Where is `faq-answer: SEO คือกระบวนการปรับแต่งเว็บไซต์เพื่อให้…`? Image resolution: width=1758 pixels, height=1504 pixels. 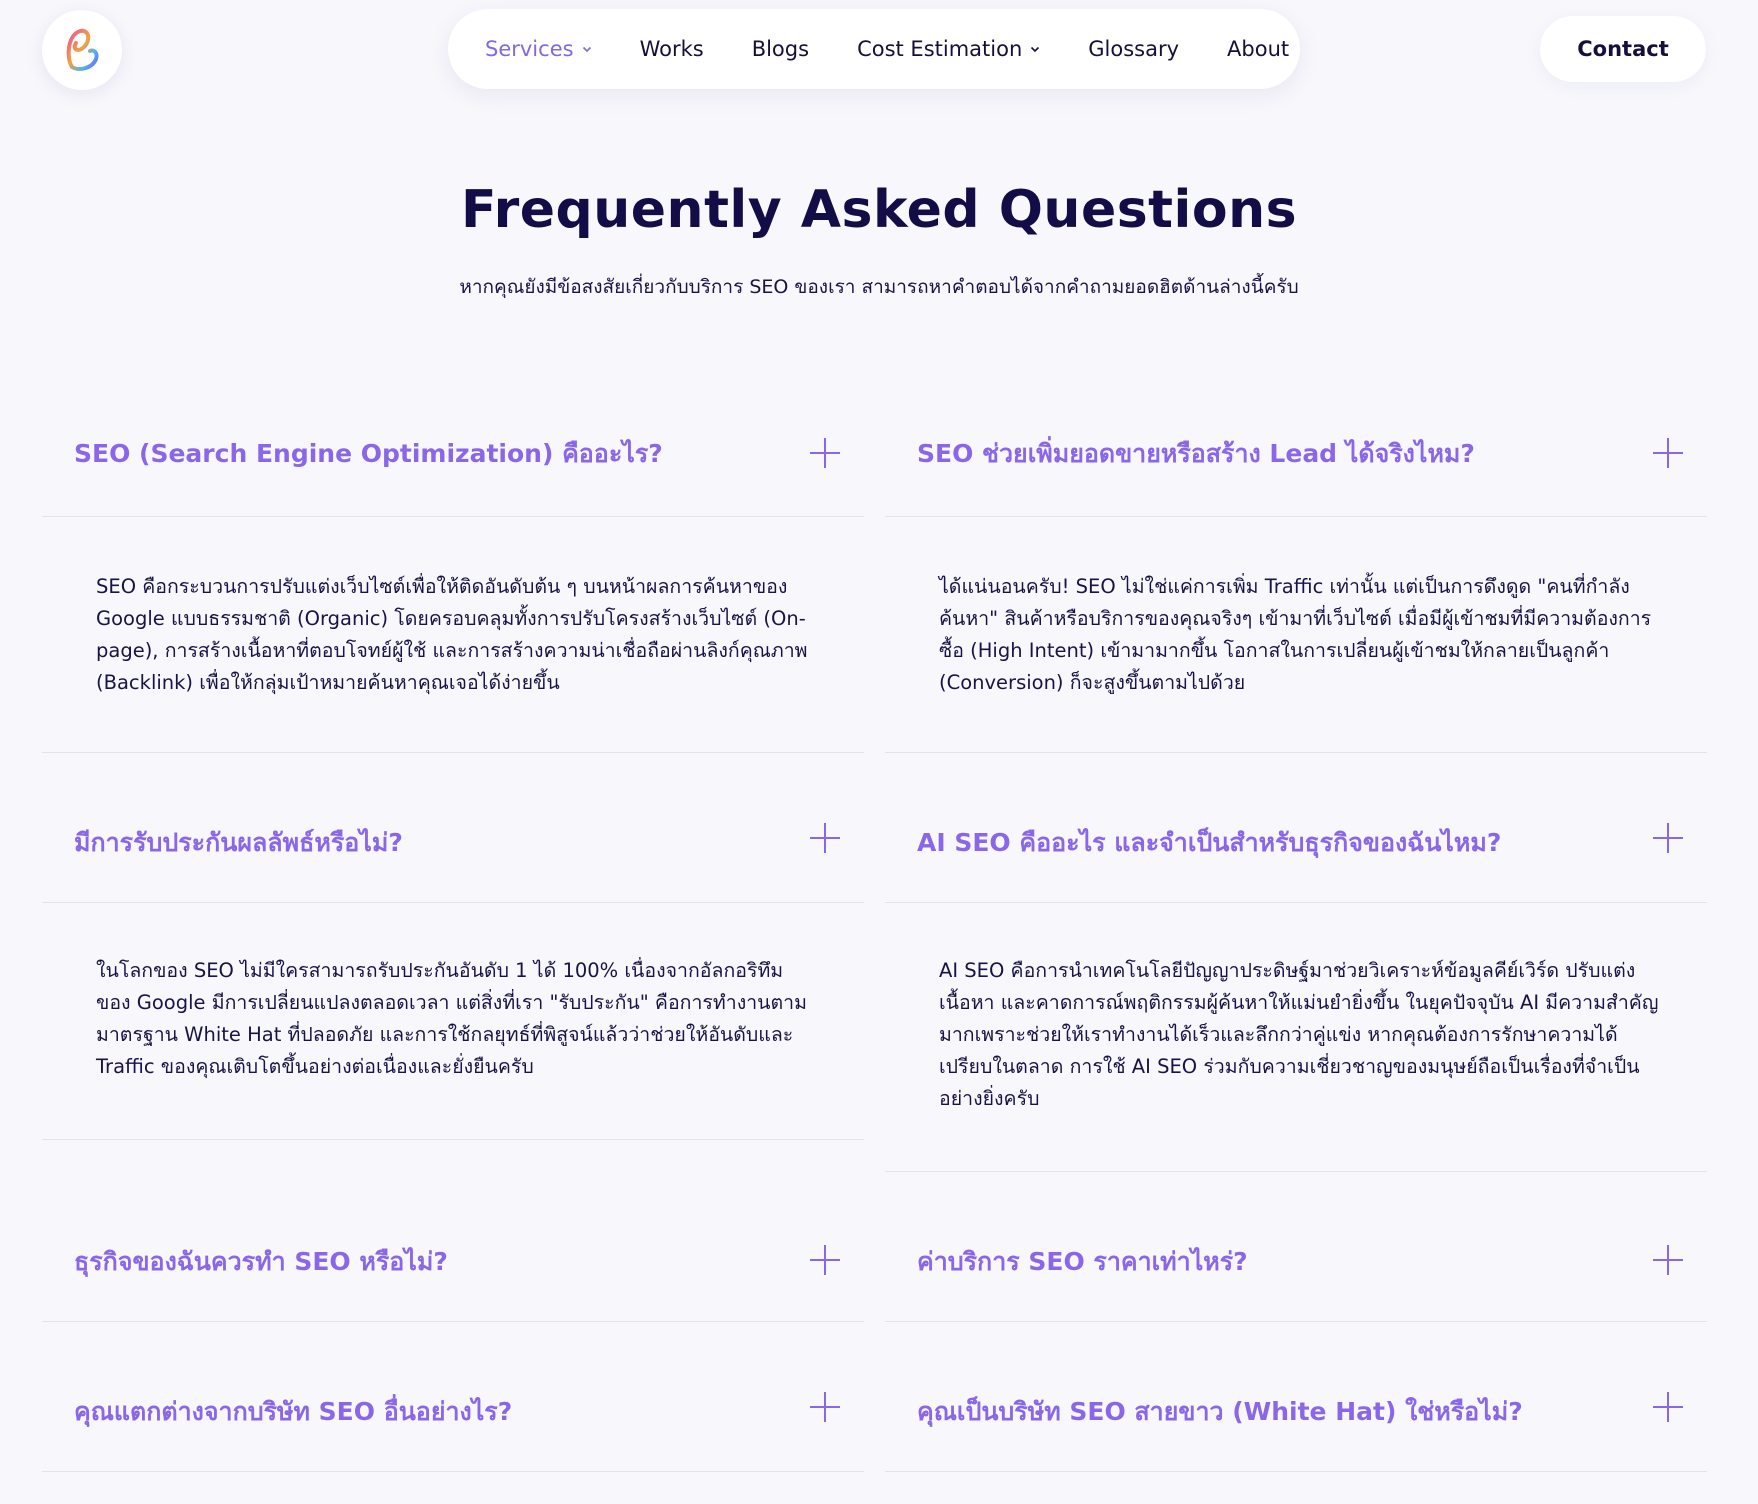 faq-answer: SEO คือกระบวนการปรับแต่งเว็บไซต์เพื่อให้… is located at coordinates (453, 635).